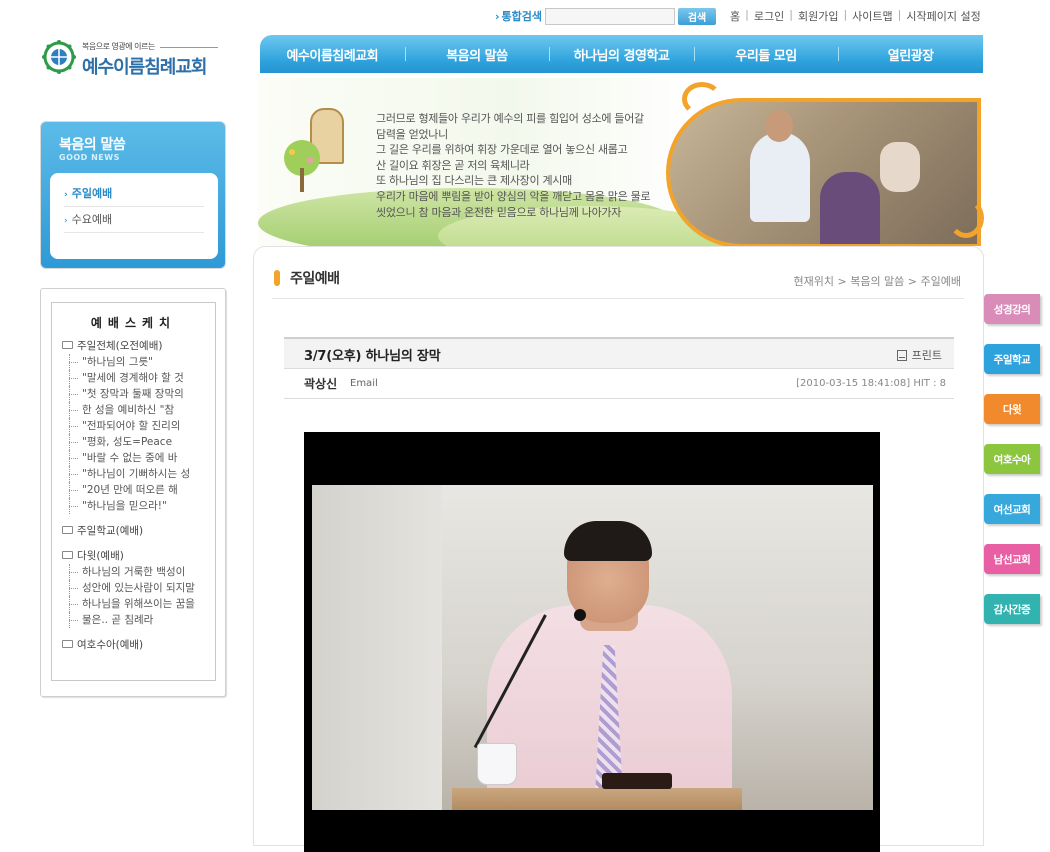 The width and height of the screenshot is (1050, 852). What do you see at coordinates (133, 394) in the screenshot?
I see `tree-item: "첫 장막과 둘째 장막의` at bounding box center [133, 394].